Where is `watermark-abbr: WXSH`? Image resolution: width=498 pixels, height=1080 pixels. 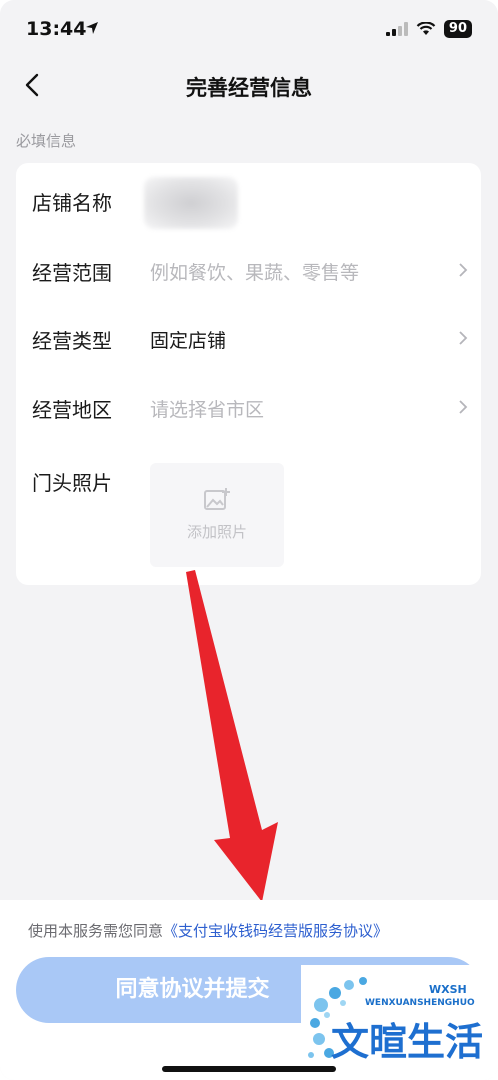
watermark-abbr: WXSH is located at coordinates (448, 989).